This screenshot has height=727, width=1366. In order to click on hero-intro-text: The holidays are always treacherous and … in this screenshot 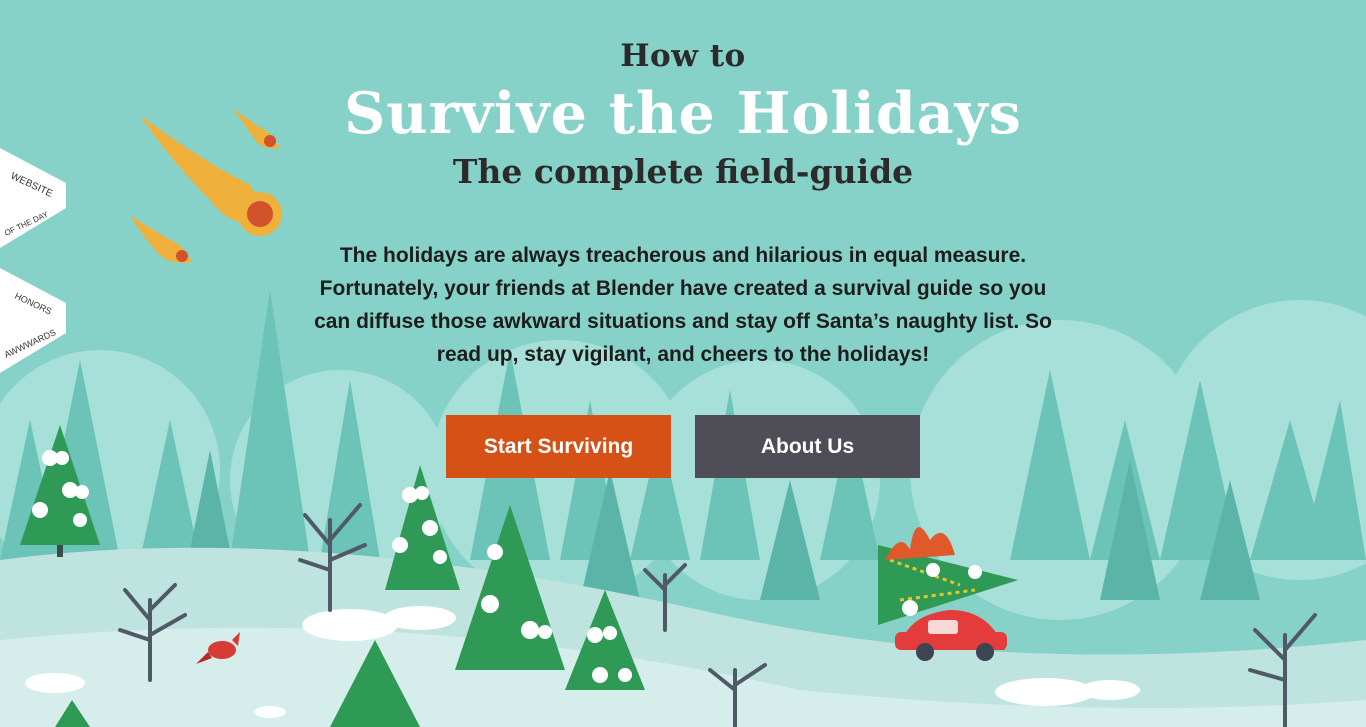, I will do `click(683, 305)`.